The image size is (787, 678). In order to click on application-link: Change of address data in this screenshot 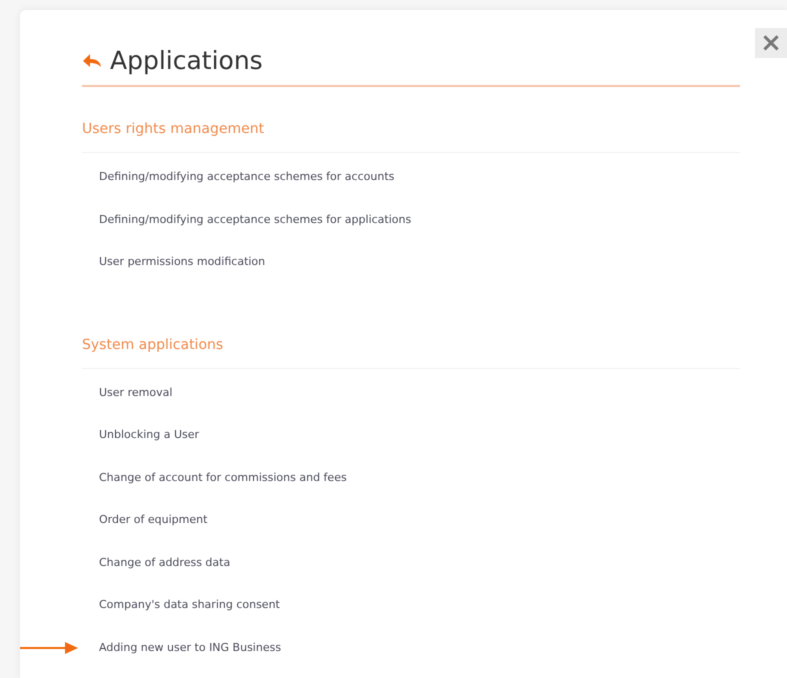, I will do `click(419, 573)`.